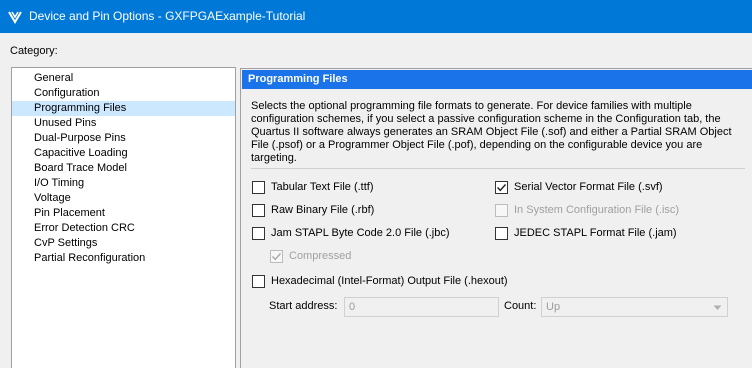 The height and width of the screenshot is (368, 752). What do you see at coordinates (597, 210) in the screenshot?
I see `isc-label: In System Configuration File (.isc)` at bounding box center [597, 210].